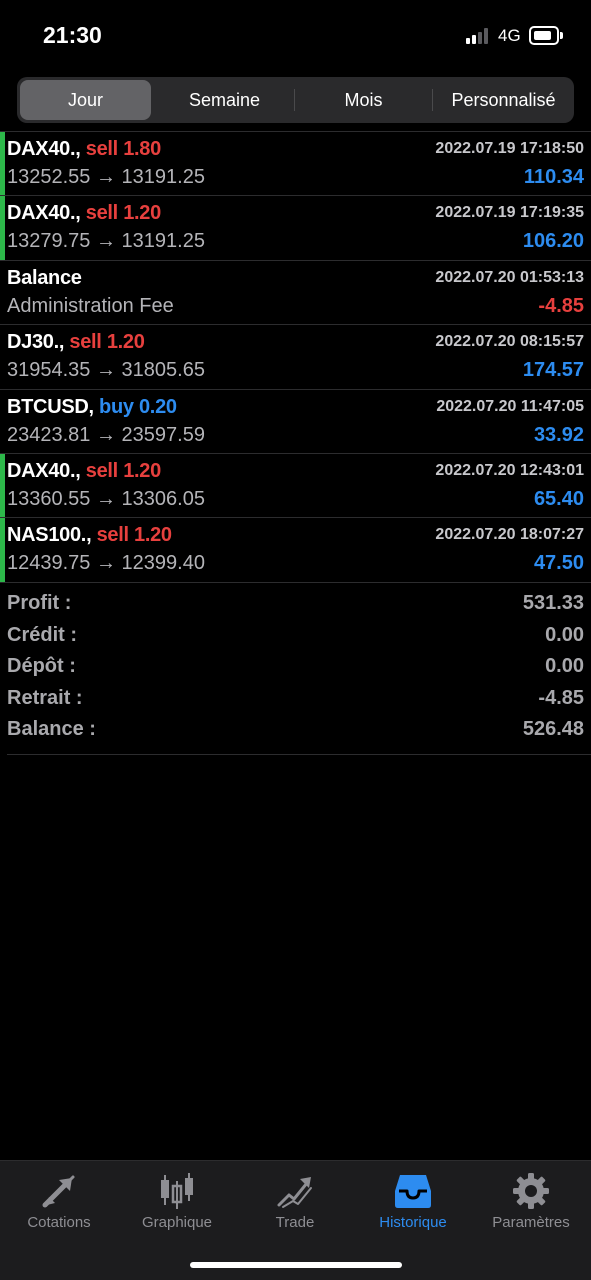 The width and height of the screenshot is (591, 1280). Describe the element at coordinates (509, 342) in the screenshot. I see `deal-time: 2022.07.20 08:15:57` at that location.